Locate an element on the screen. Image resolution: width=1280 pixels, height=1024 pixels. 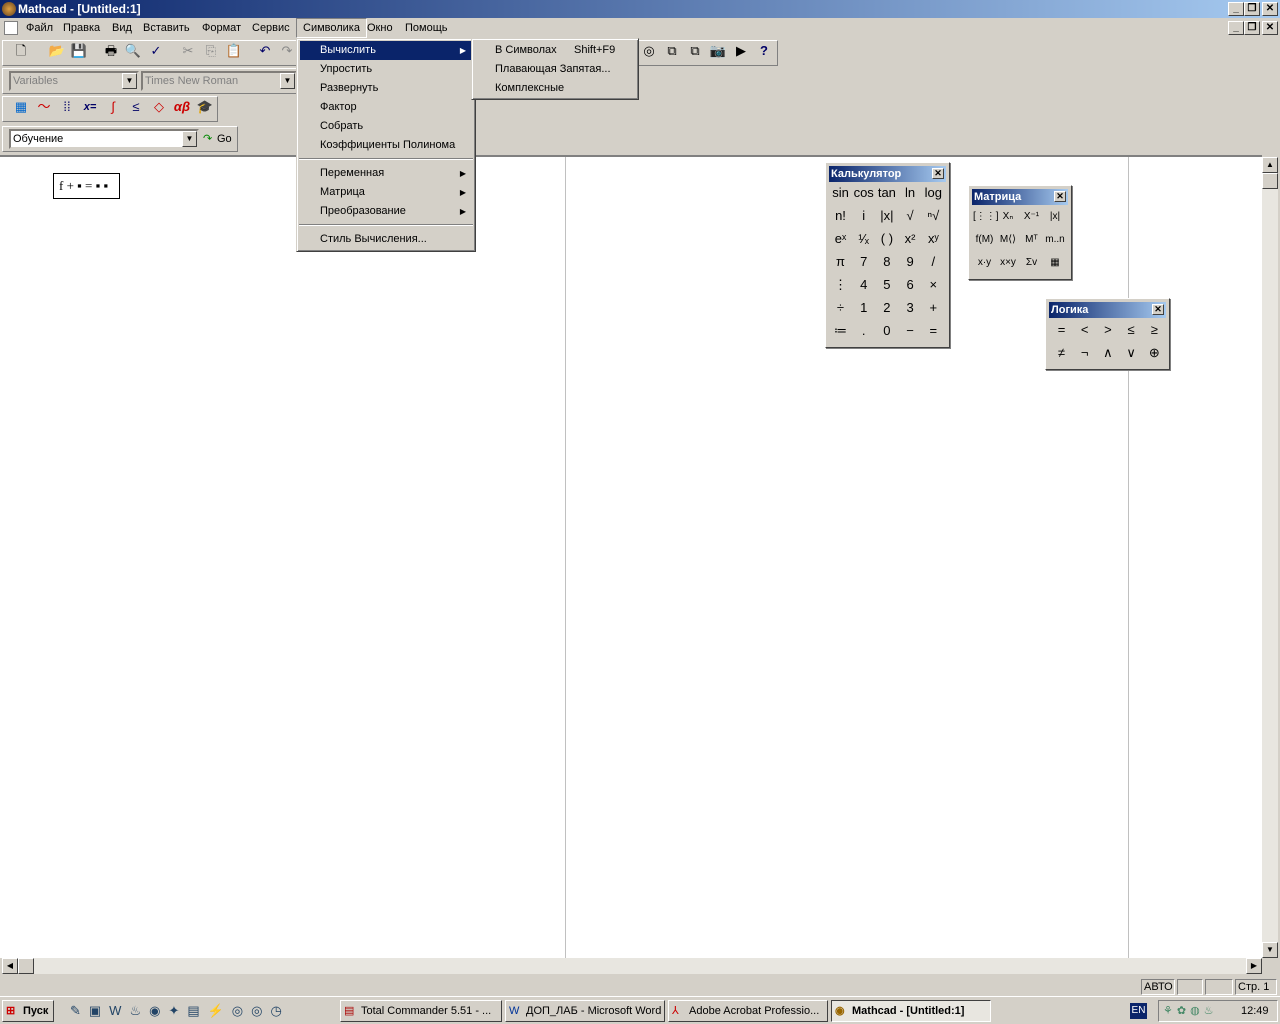
calculator-button: 3 is located at coordinates (910, 308).